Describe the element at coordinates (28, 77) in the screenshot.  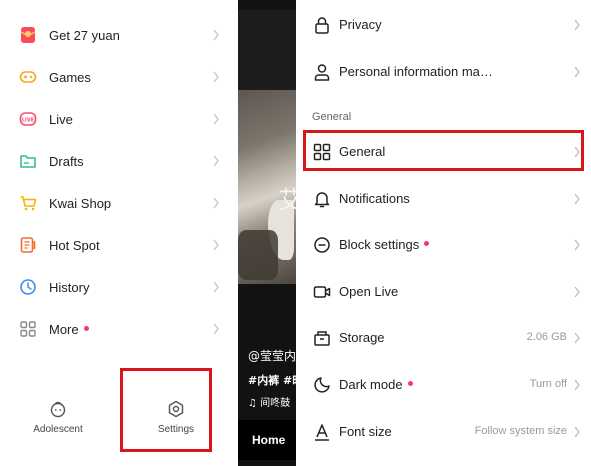
I see `gamepad-icon` at that location.